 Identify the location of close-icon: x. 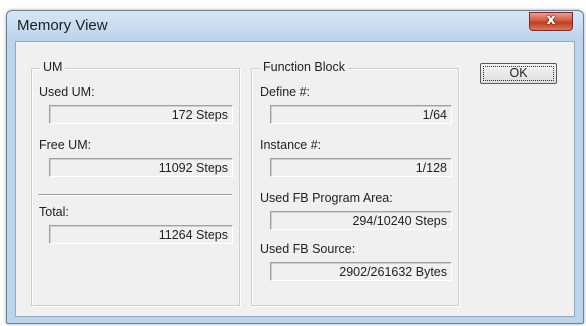
(551, 20).